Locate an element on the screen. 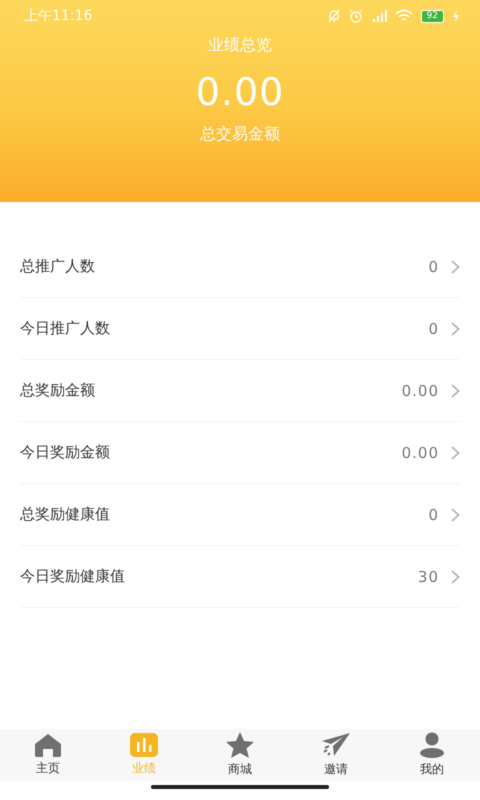 This screenshot has width=480, height=800. stat-label: 总推广人数 is located at coordinates (58, 266).